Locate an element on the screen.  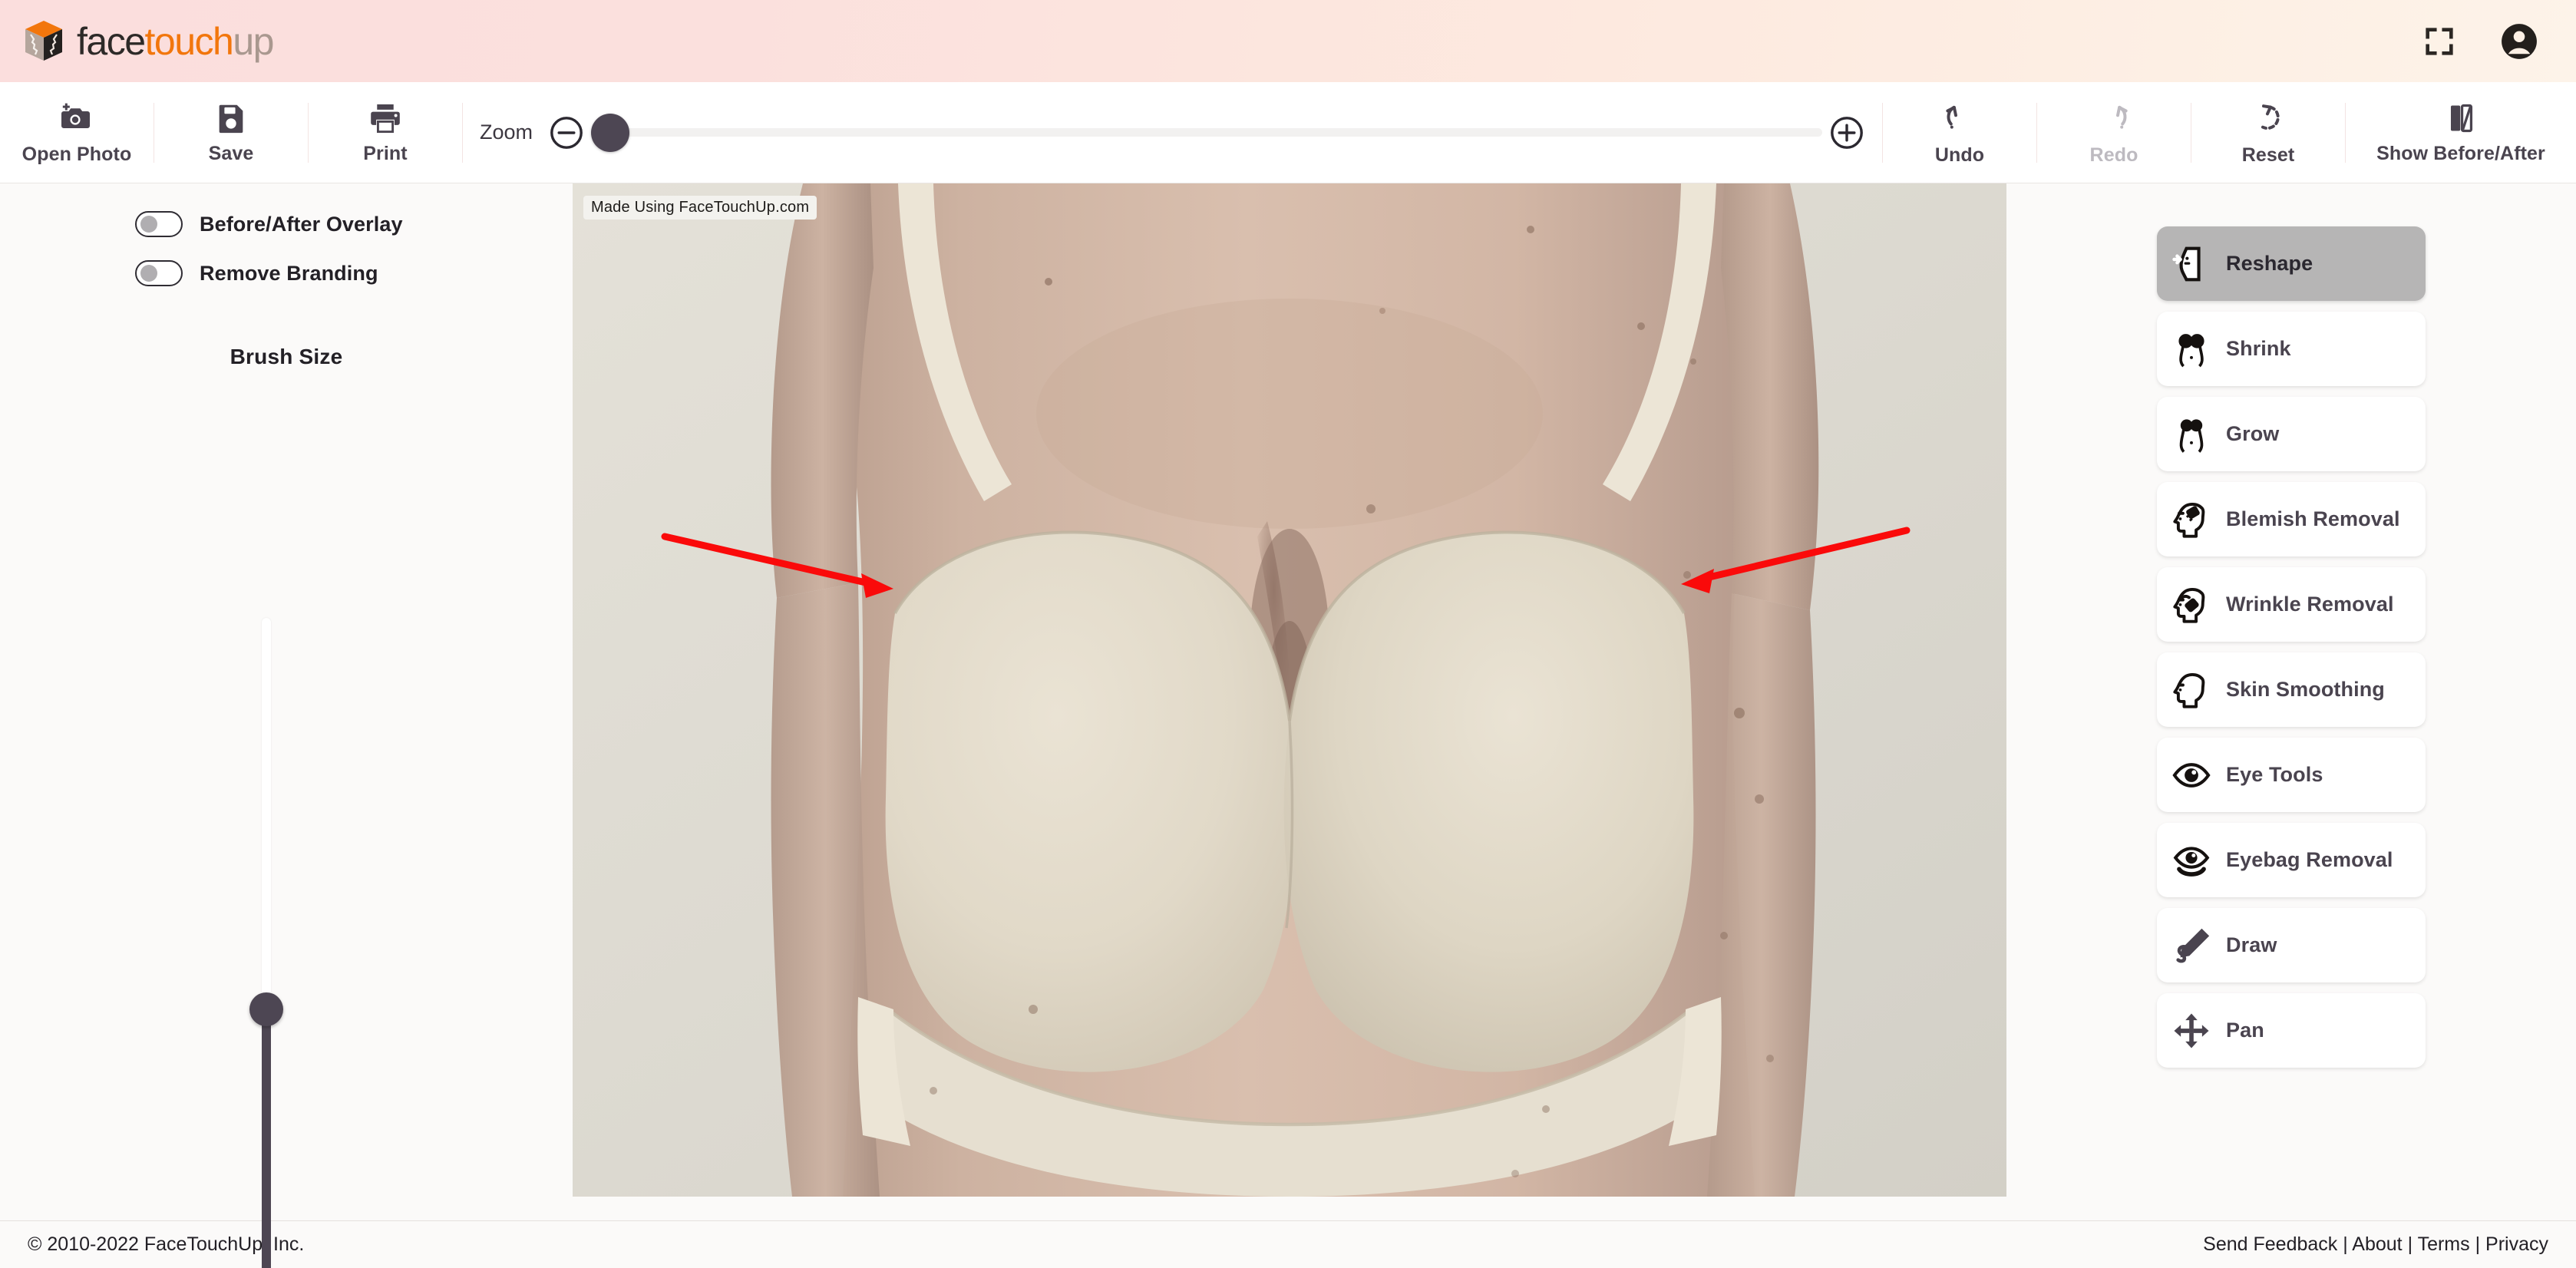
tool-wrinkle-removal: Wrinkle Removal is located at coordinates (2291, 604).